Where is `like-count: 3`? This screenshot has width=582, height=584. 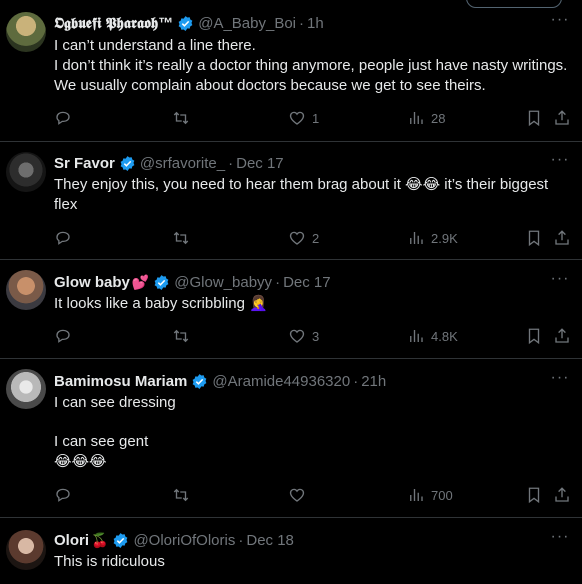
like-count: 3 is located at coordinates (316, 336).